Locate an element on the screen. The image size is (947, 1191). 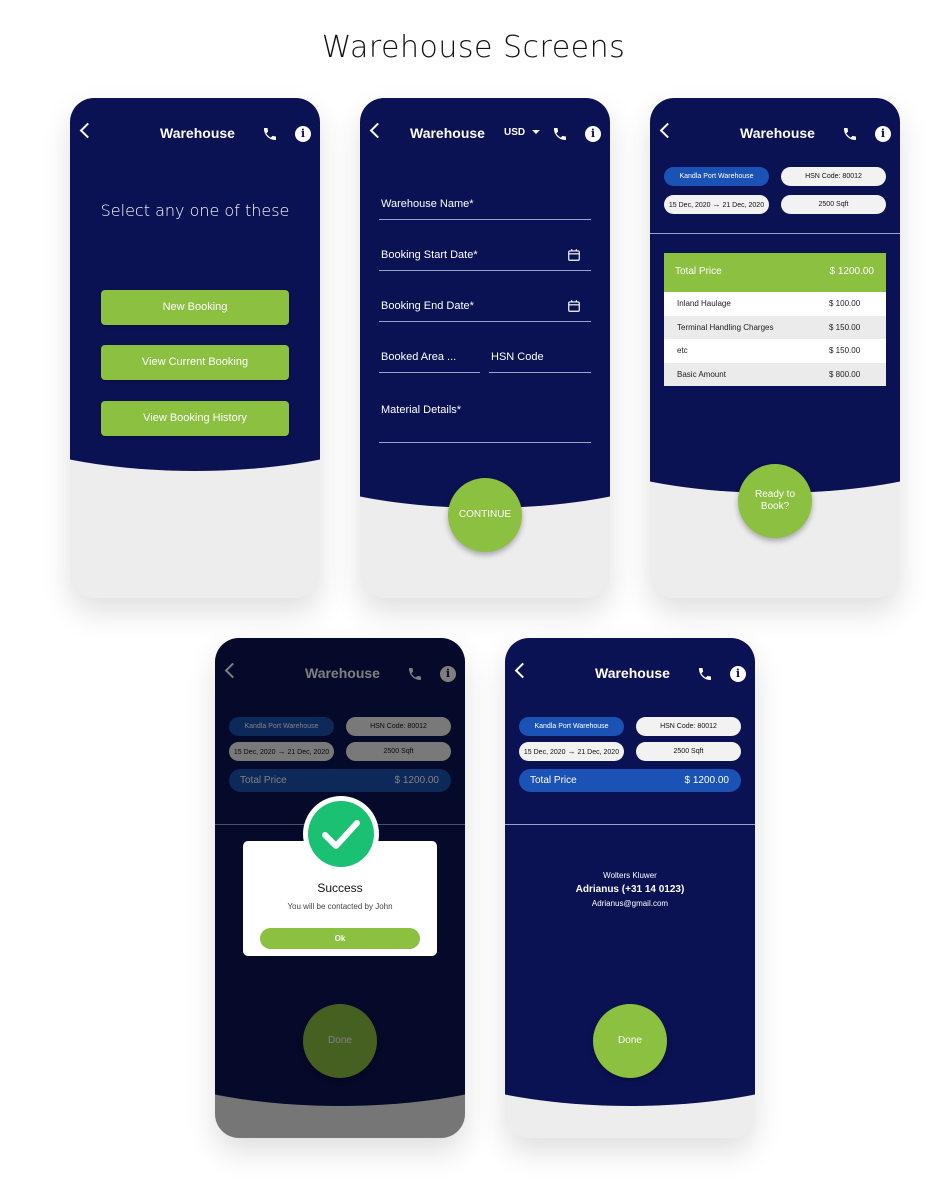
success-badge is located at coordinates (341, 834).